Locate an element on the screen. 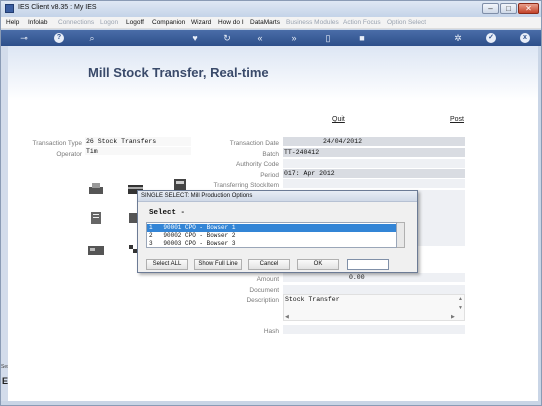 Image resolution: width=542 pixels, height=406 pixels. maximize-button: □ is located at coordinates (508, 8).